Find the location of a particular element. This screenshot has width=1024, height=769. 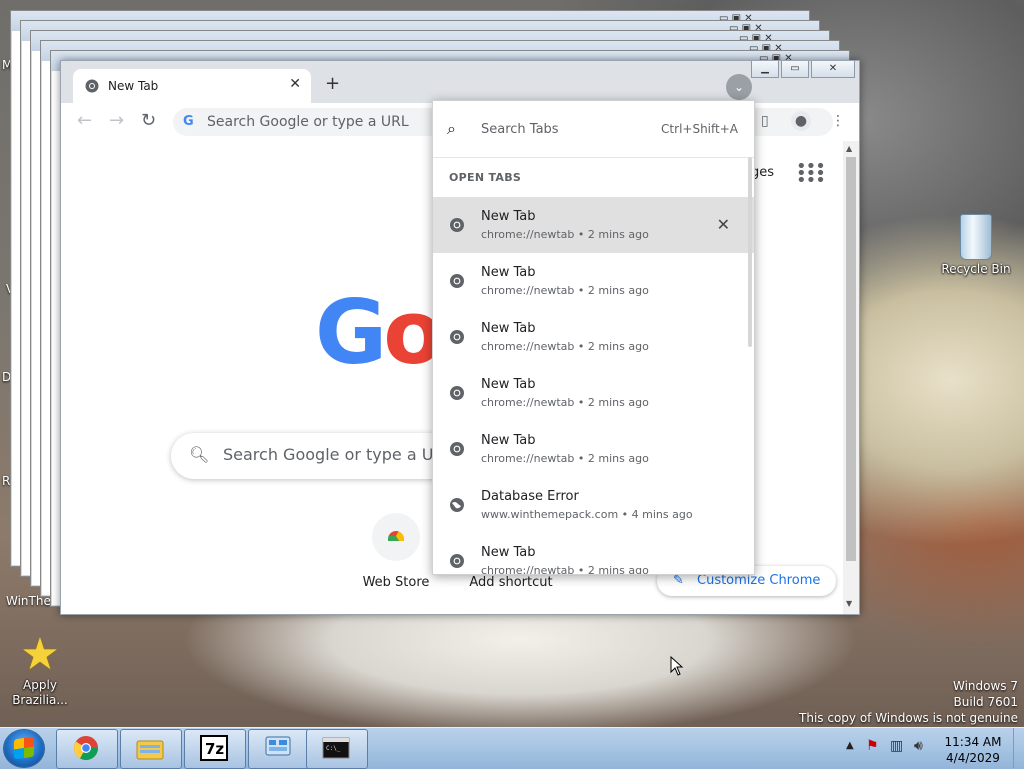

taskbar-7zip: 7z is located at coordinates (215, 749).